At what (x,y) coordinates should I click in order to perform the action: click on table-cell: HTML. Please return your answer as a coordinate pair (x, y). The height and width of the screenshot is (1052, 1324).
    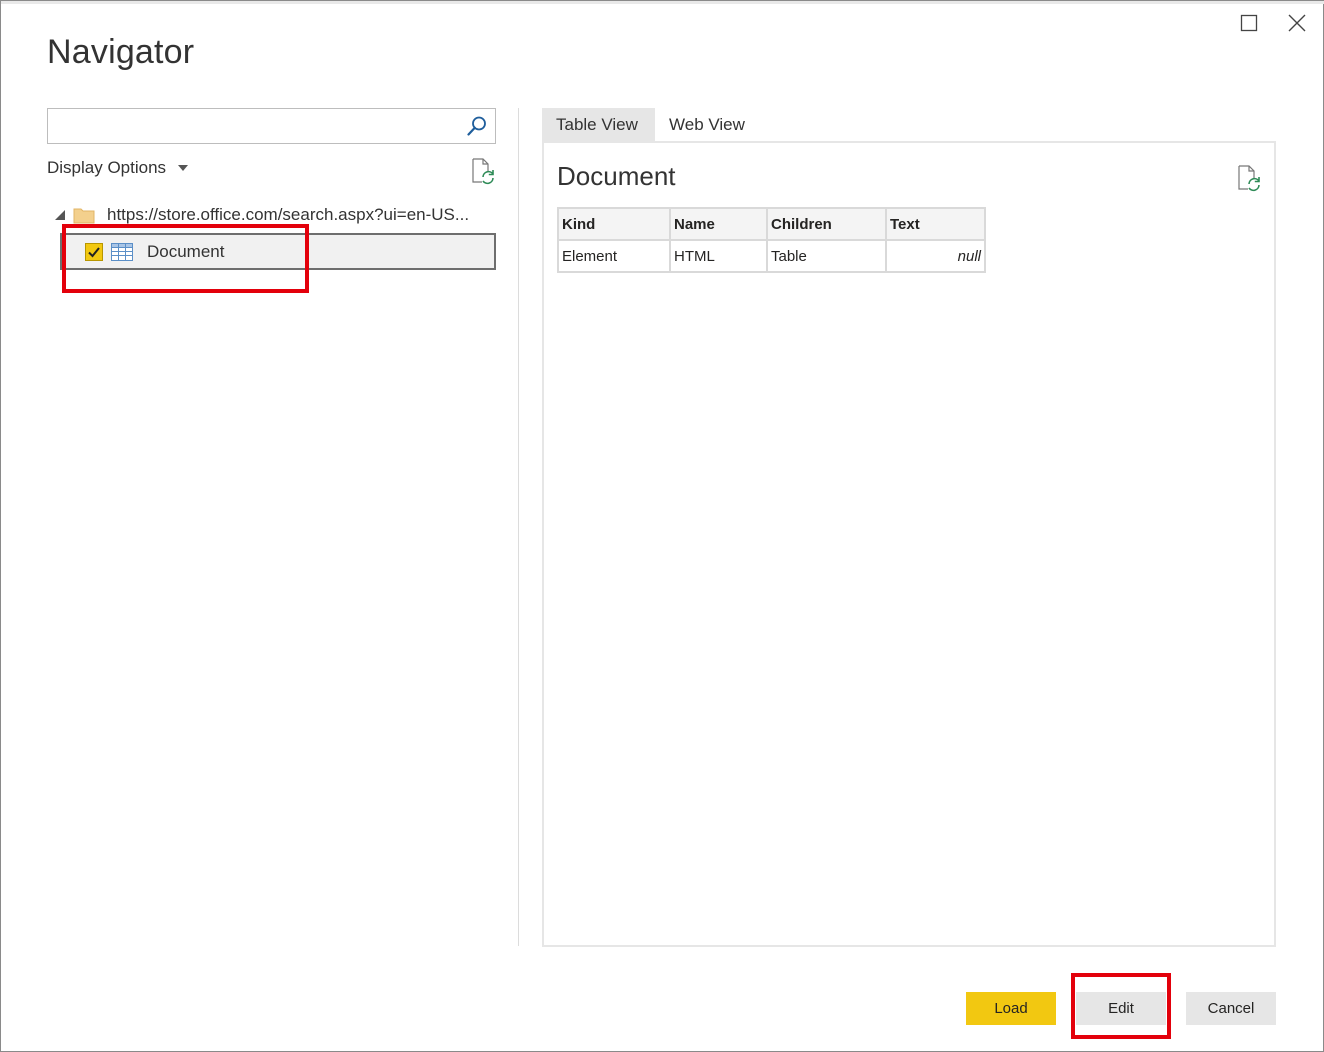
    Looking at the image, I should click on (718, 256).